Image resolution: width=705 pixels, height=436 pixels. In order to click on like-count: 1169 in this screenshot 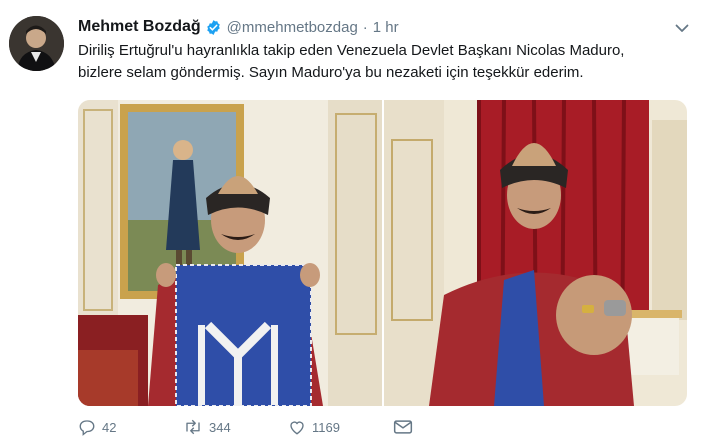, I will do `click(326, 427)`.